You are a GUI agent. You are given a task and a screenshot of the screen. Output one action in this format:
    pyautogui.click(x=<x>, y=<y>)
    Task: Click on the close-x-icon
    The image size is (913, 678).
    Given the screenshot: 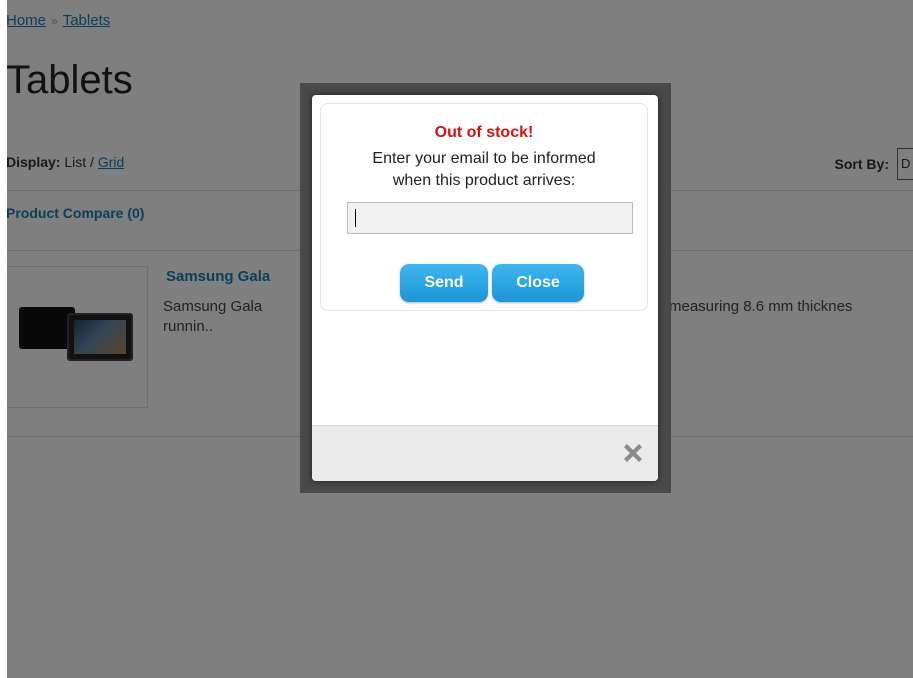 What is the action you would take?
    pyautogui.click(x=633, y=453)
    